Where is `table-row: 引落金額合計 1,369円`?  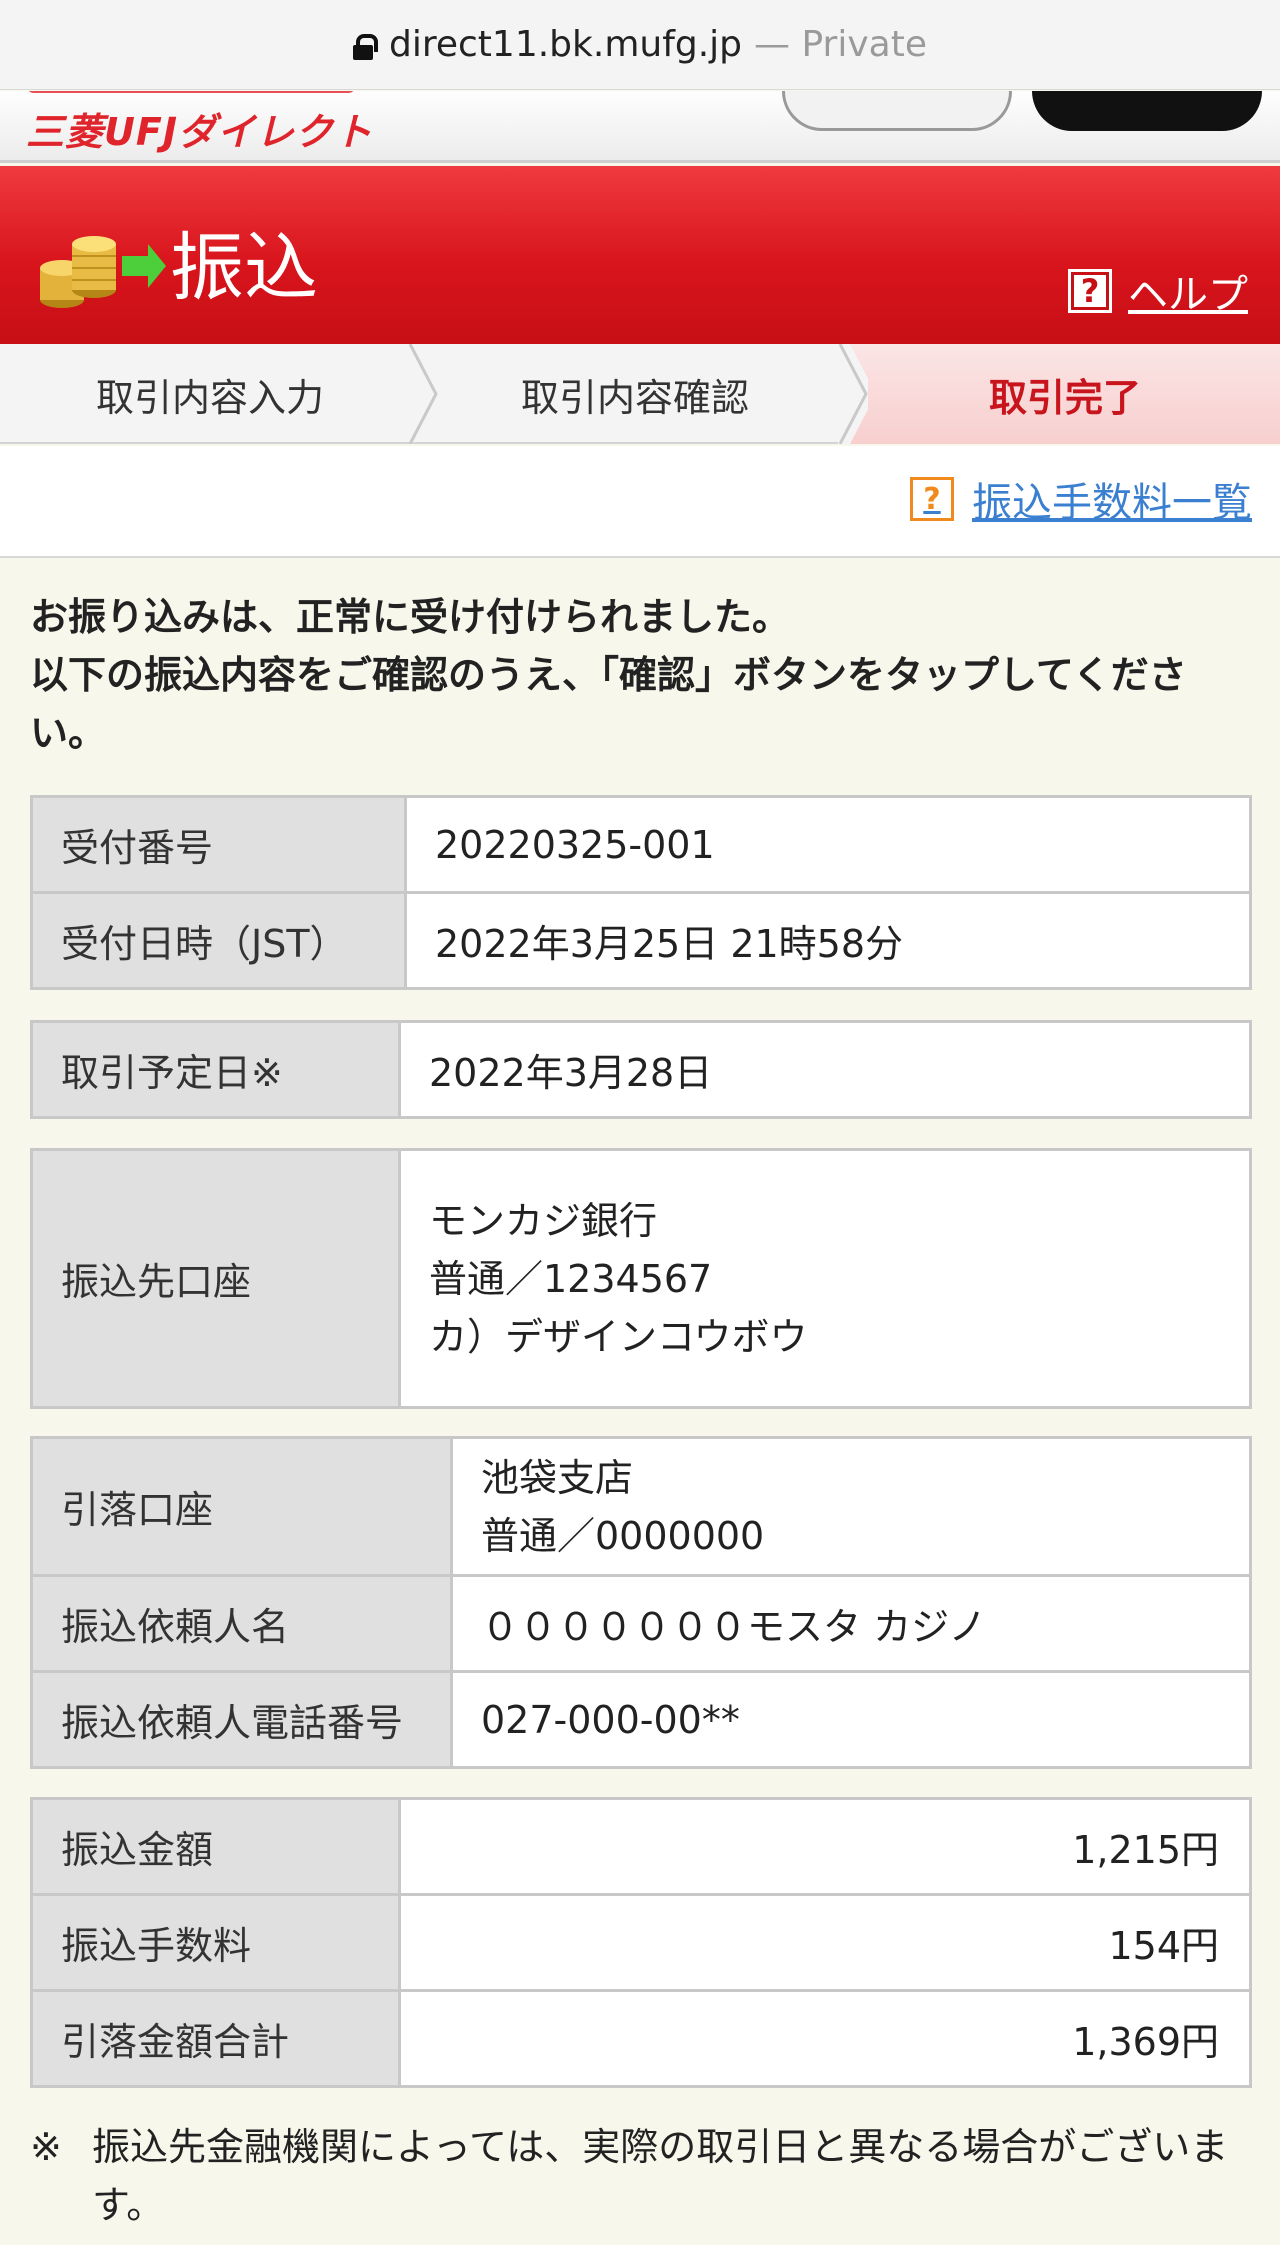 table-row: 引落金額合計 1,369円 is located at coordinates (641, 2038).